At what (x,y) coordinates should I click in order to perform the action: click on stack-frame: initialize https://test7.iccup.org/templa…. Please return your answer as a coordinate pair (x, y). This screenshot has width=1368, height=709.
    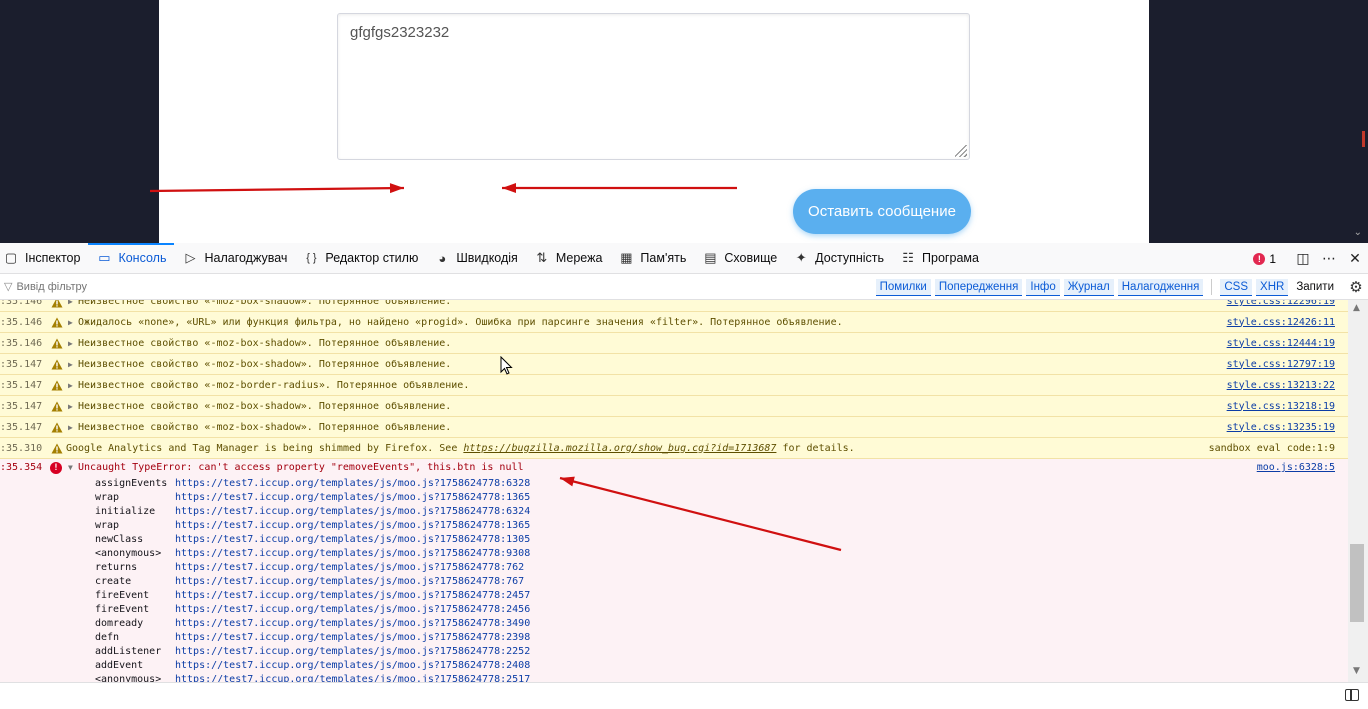
    Looking at the image, I should click on (721, 511).